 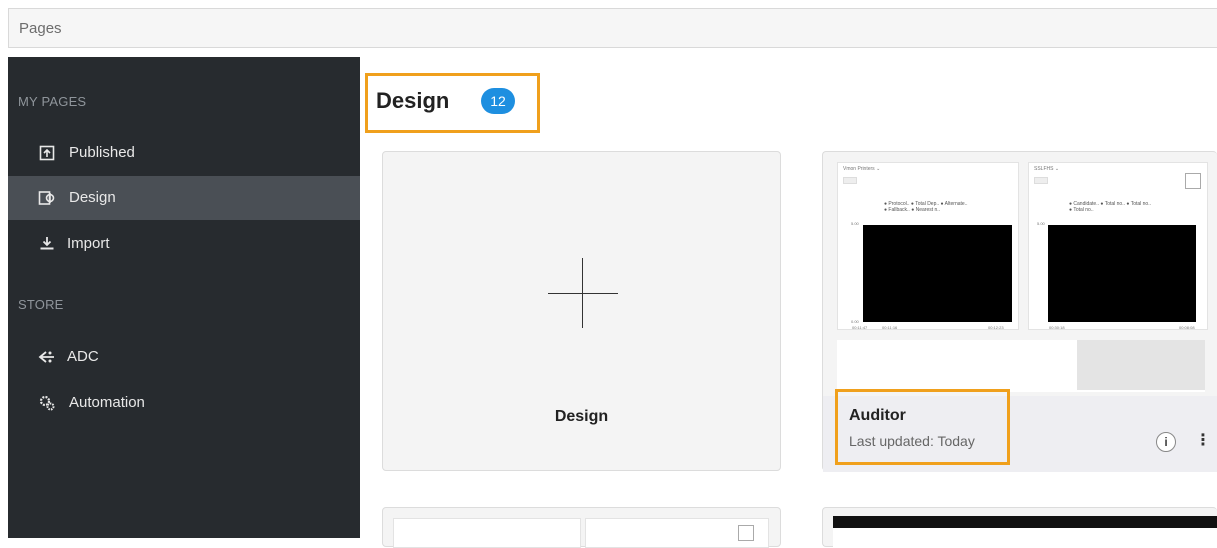 I want to click on thumbnail-header-bar, so click(x=1025, y=522).